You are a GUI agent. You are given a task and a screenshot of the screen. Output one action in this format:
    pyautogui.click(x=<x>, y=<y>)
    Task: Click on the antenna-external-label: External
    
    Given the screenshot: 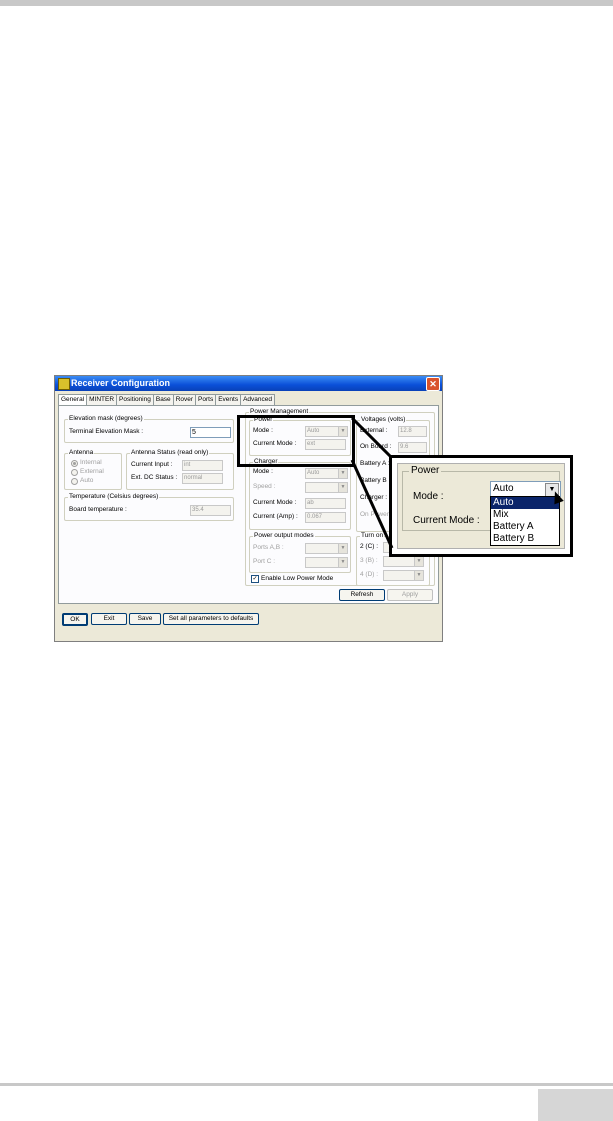 What is the action you would take?
    pyautogui.click(x=92, y=471)
    